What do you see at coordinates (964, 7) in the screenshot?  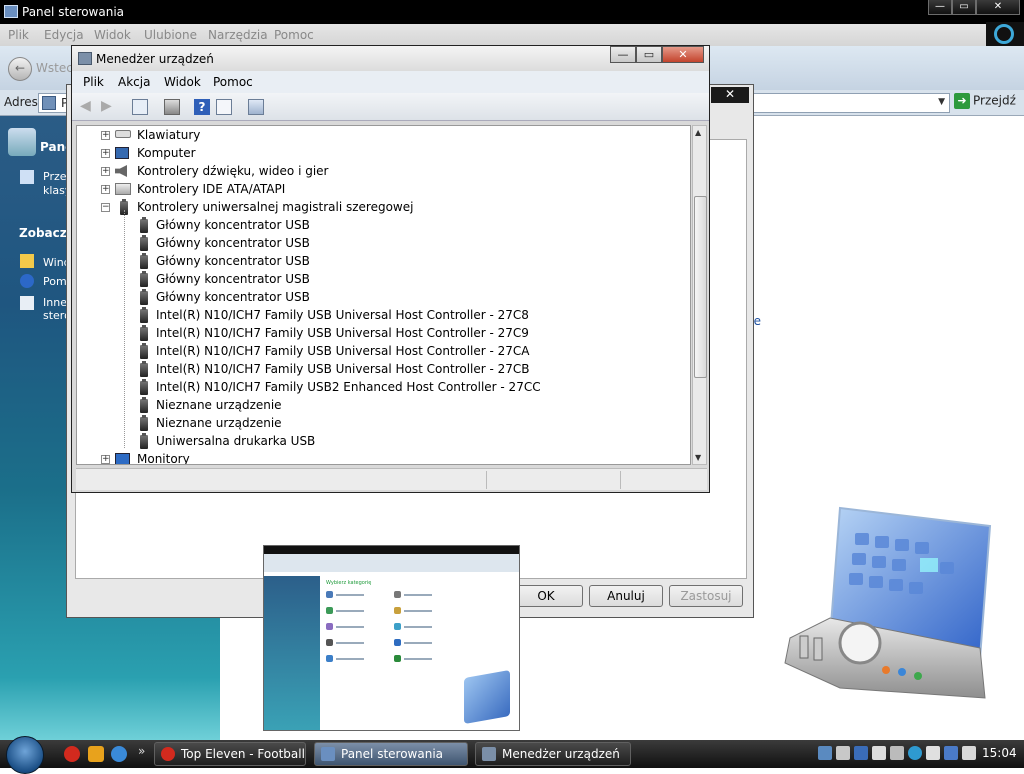 I see `maximize-button: ▭` at bounding box center [964, 7].